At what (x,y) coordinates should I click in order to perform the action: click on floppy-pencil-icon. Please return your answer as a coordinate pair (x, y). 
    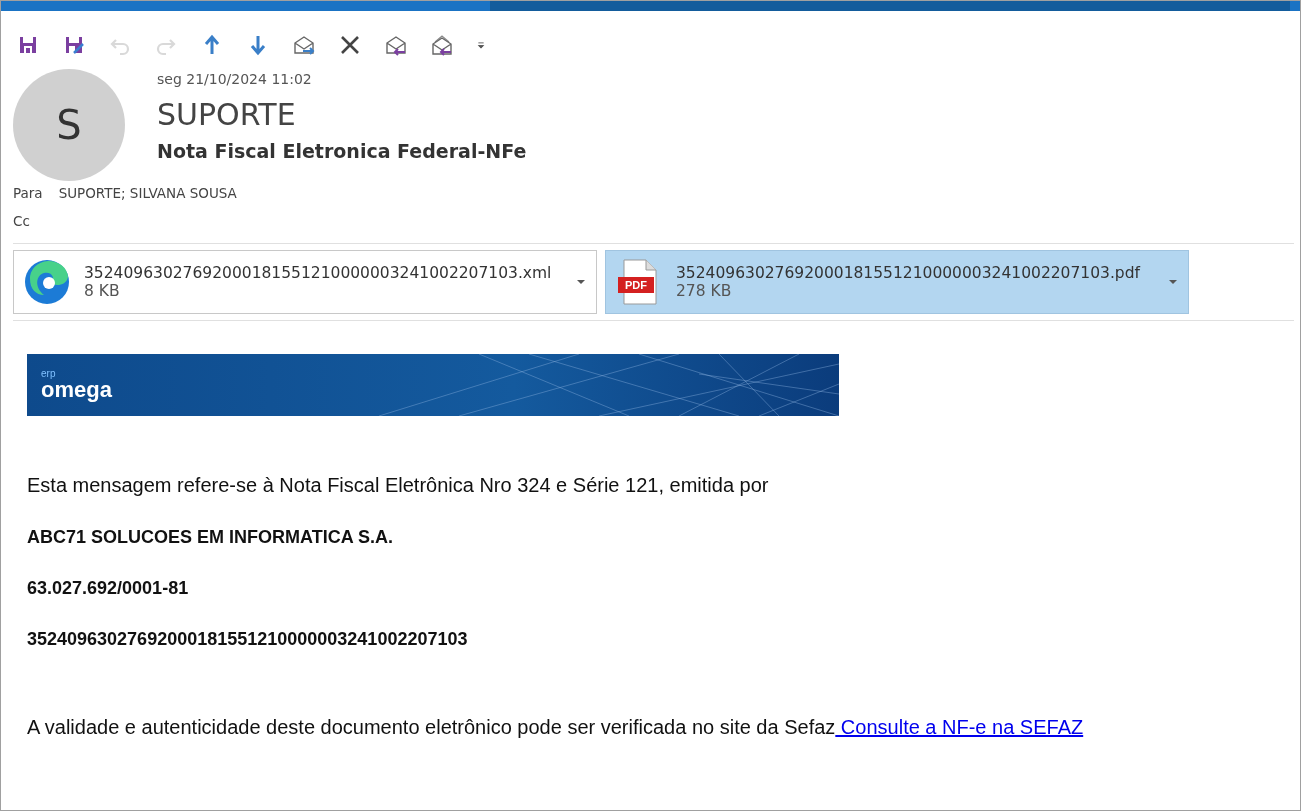
    Looking at the image, I should click on (74, 45).